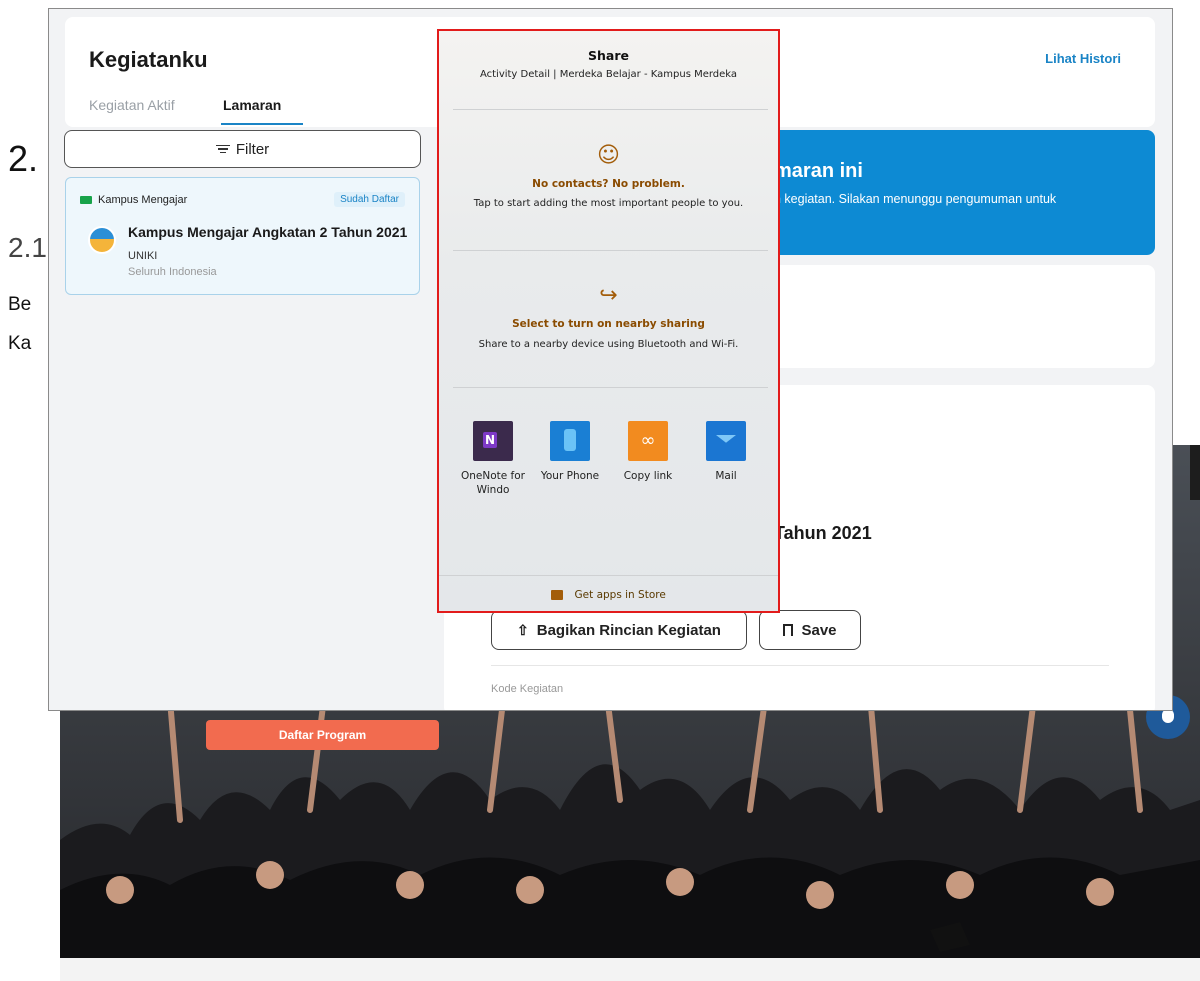 The height and width of the screenshot is (981, 1200). I want to click on footer-strip, so click(630, 969).